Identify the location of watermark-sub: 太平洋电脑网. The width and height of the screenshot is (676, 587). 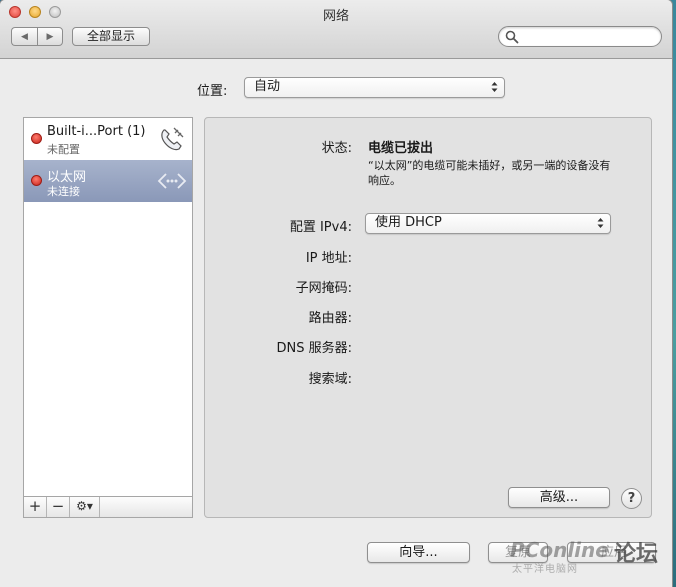
(545, 569).